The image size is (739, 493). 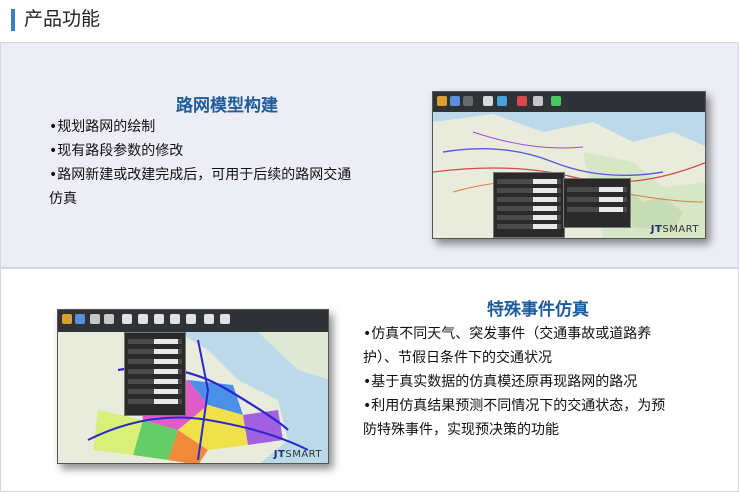 What do you see at coordinates (529, 205) in the screenshot?
I see `parameter-dialog` at bounding box center [529, 205].